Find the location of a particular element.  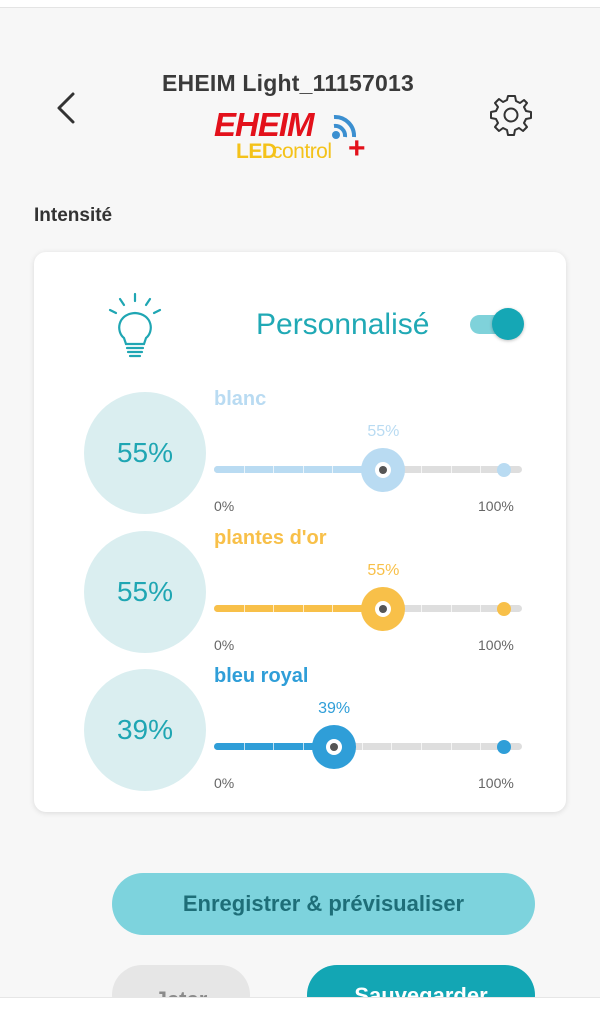

eheim-ledcontrol-logo: EHEIM LED control + is located at coordinates (292, 137).